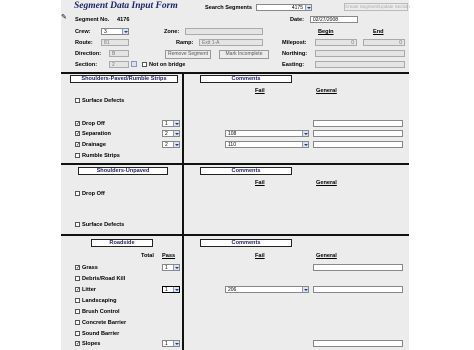 This screenshot has width=474, height=350. What do you see at coordinates (104, 279) in the screenshot?
I see `debris-label: Debris/Road Kill` at bounding box center [104, 279].